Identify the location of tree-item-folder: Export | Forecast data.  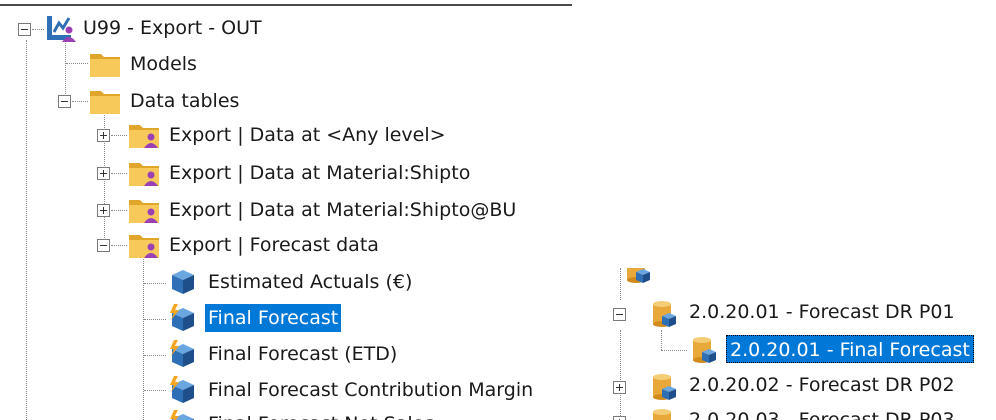
(274, 245).